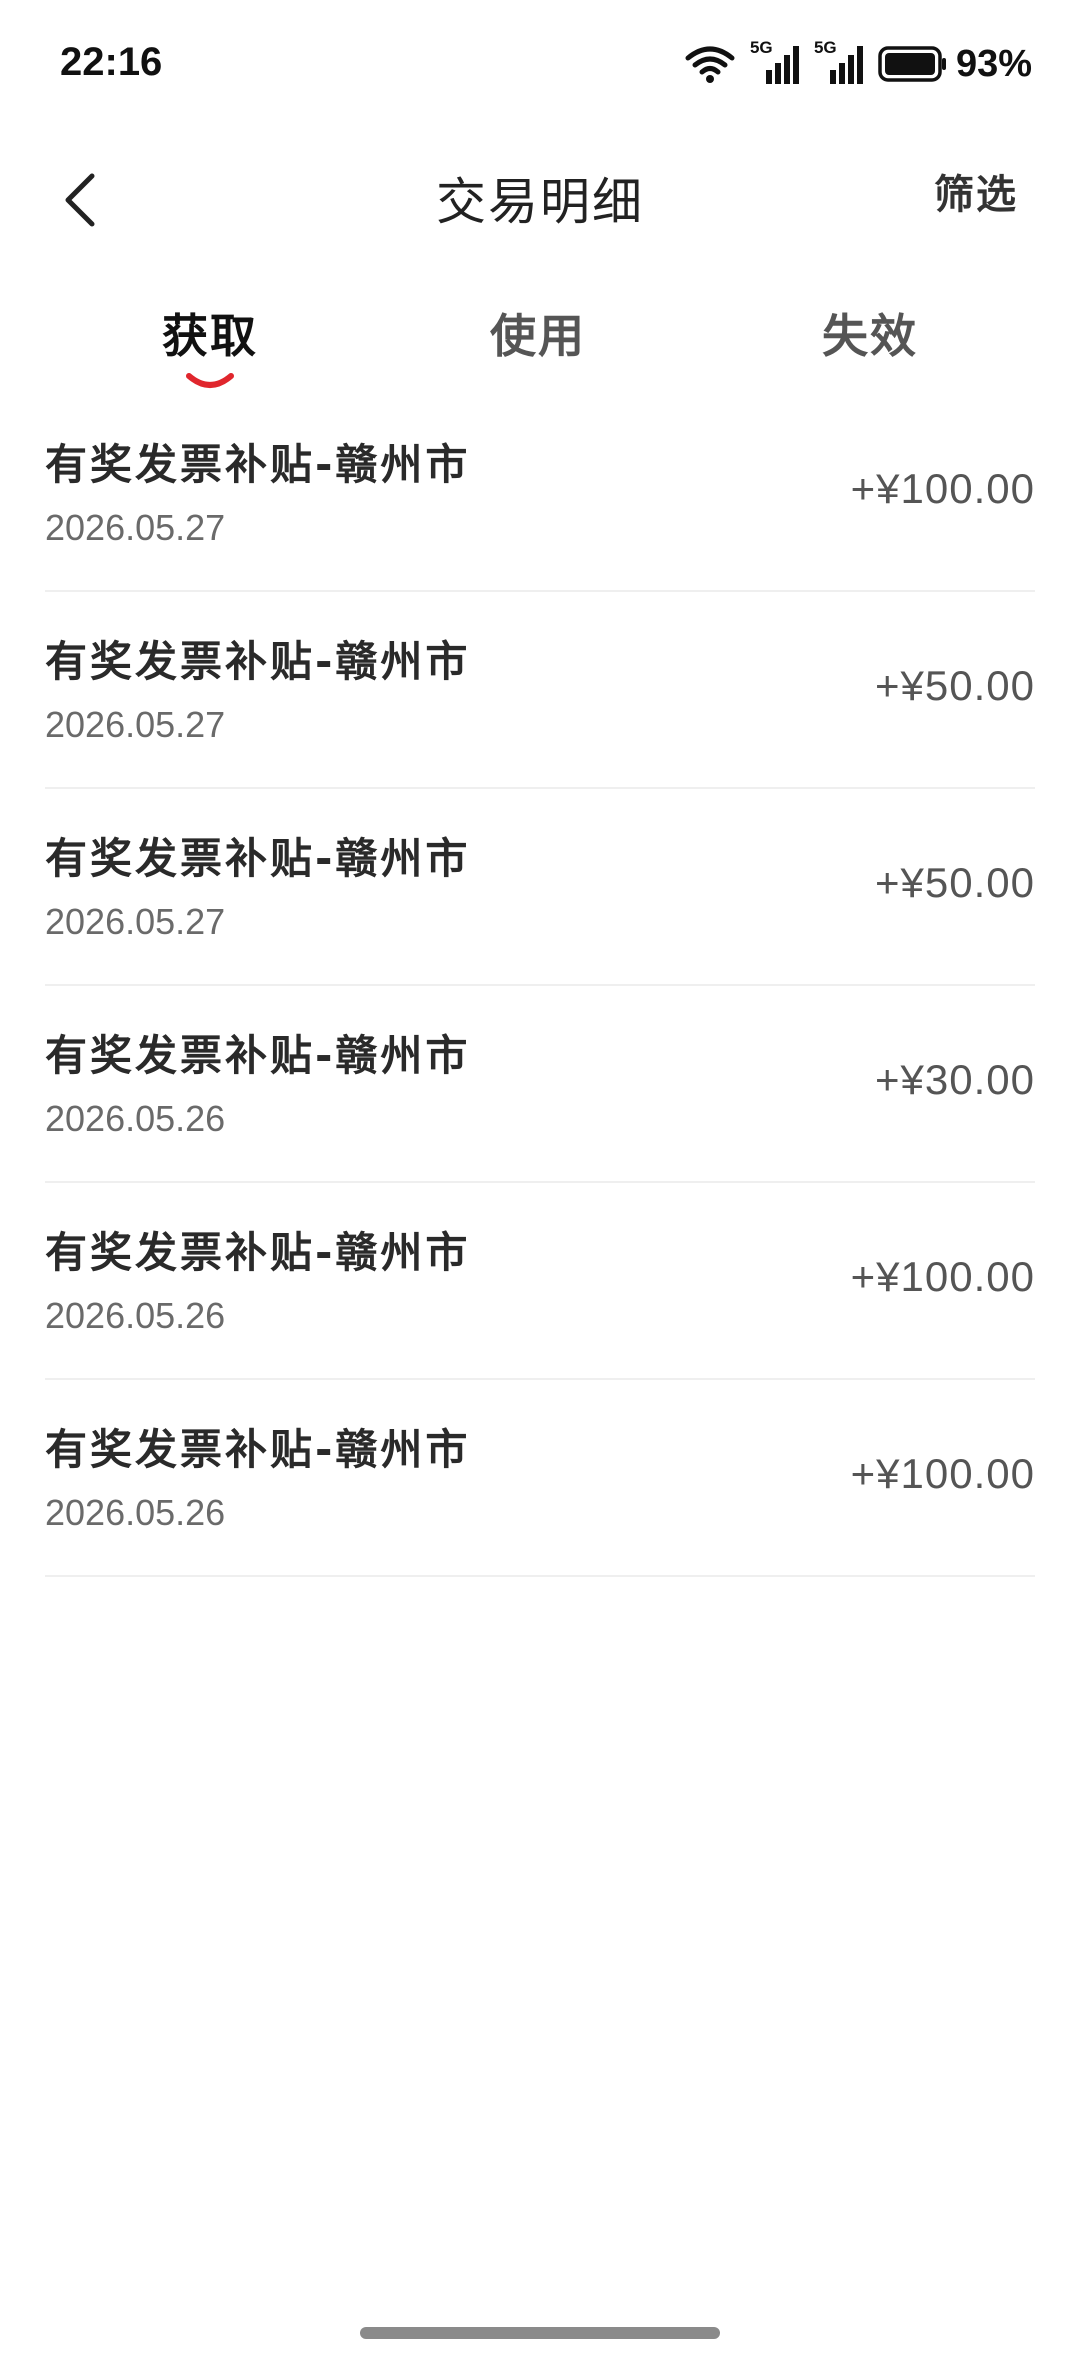 This screenshot has width=1080, height=2362. I want to click on page-title: 交易明细, so click(540, 202).